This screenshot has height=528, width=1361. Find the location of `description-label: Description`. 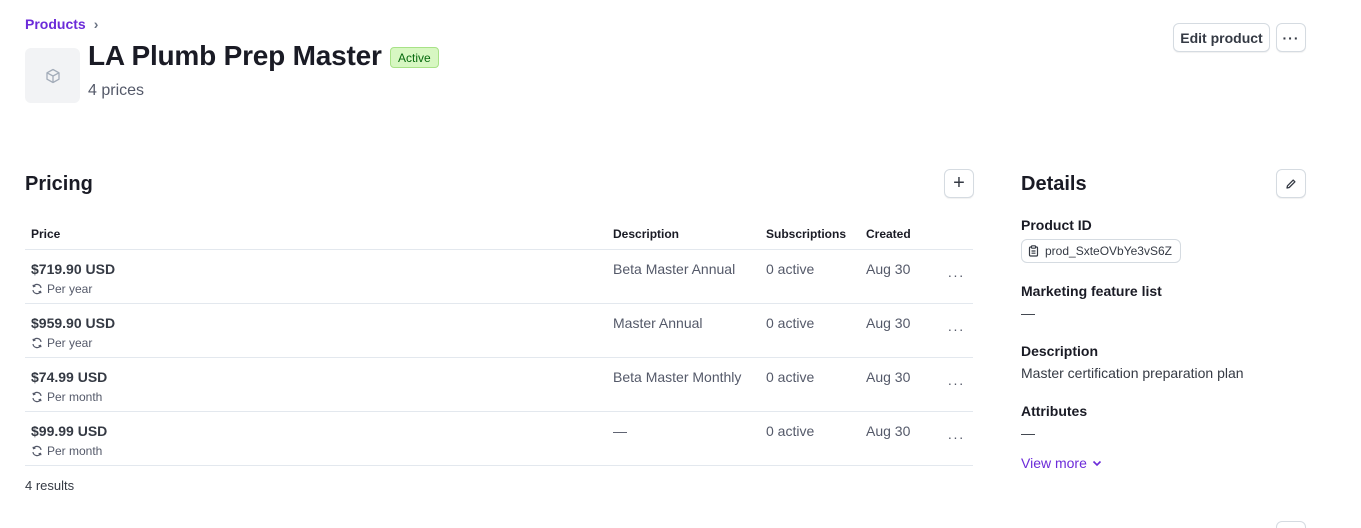

description-label: Description is located at coordinates (1060, 351).